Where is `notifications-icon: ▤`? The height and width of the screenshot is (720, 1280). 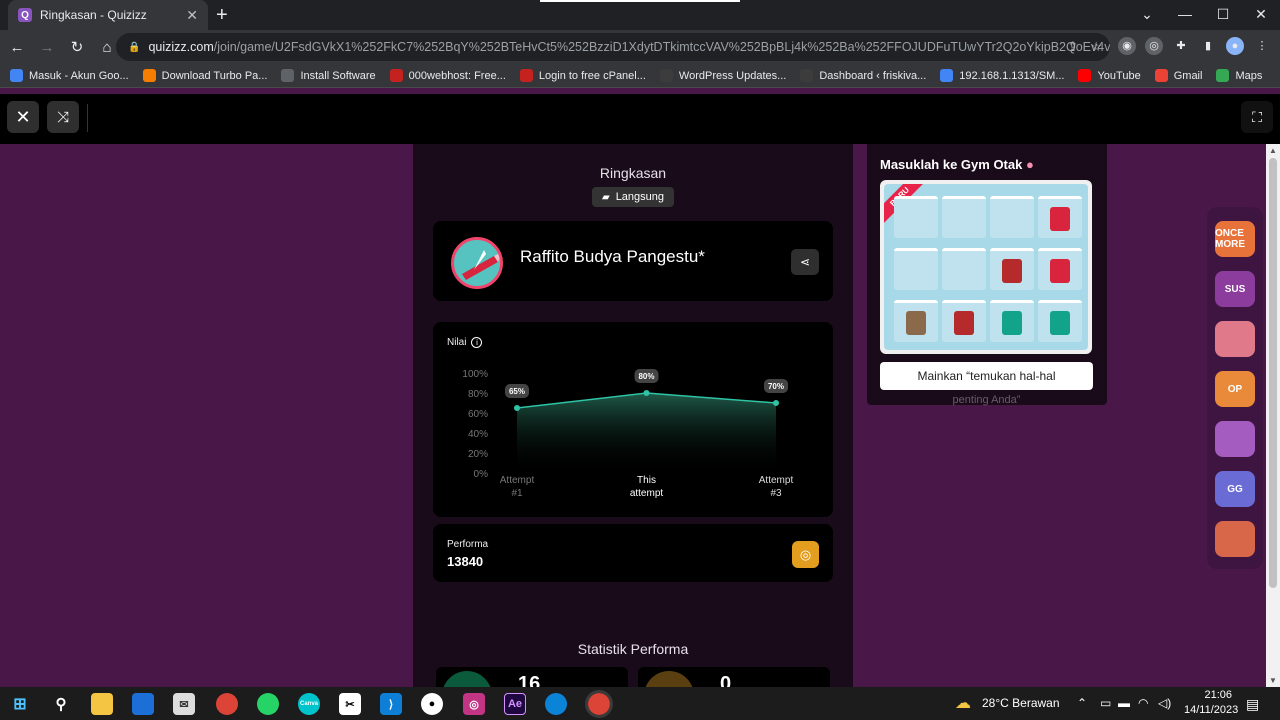 notifications-icon: ▤ is located at coordinates (1252, 704).